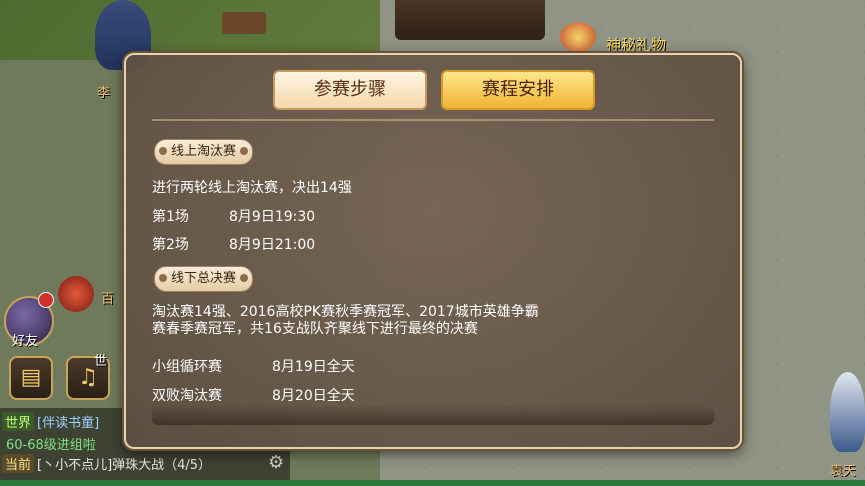 The image size is (865, 486). Describe the element at coordinates (104, 93) in the screenshot. I see `npc-name-li: 李` at that location.